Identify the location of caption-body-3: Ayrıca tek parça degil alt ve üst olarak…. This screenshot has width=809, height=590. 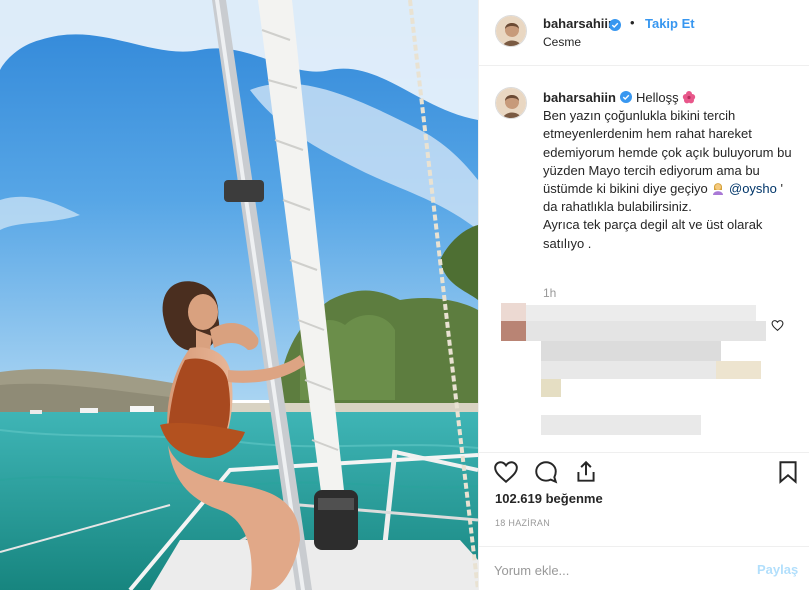
(653, 234).